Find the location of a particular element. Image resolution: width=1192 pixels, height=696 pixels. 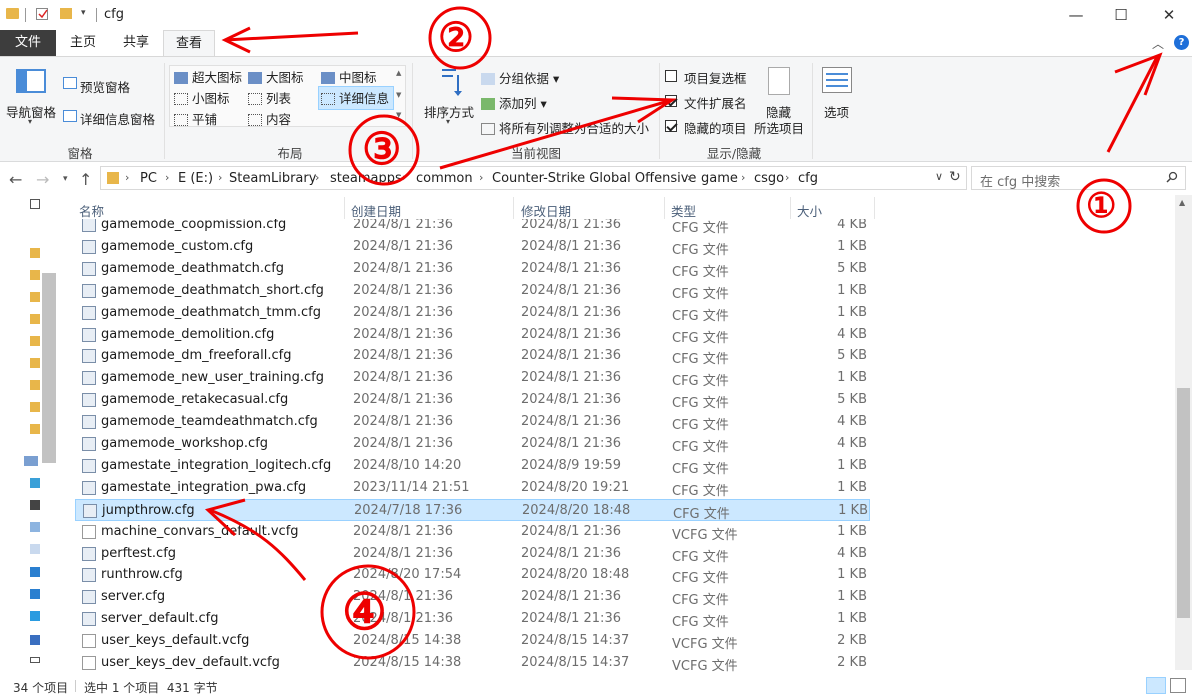

refresh-icon: ↻ is located at coordinates (955, 177).